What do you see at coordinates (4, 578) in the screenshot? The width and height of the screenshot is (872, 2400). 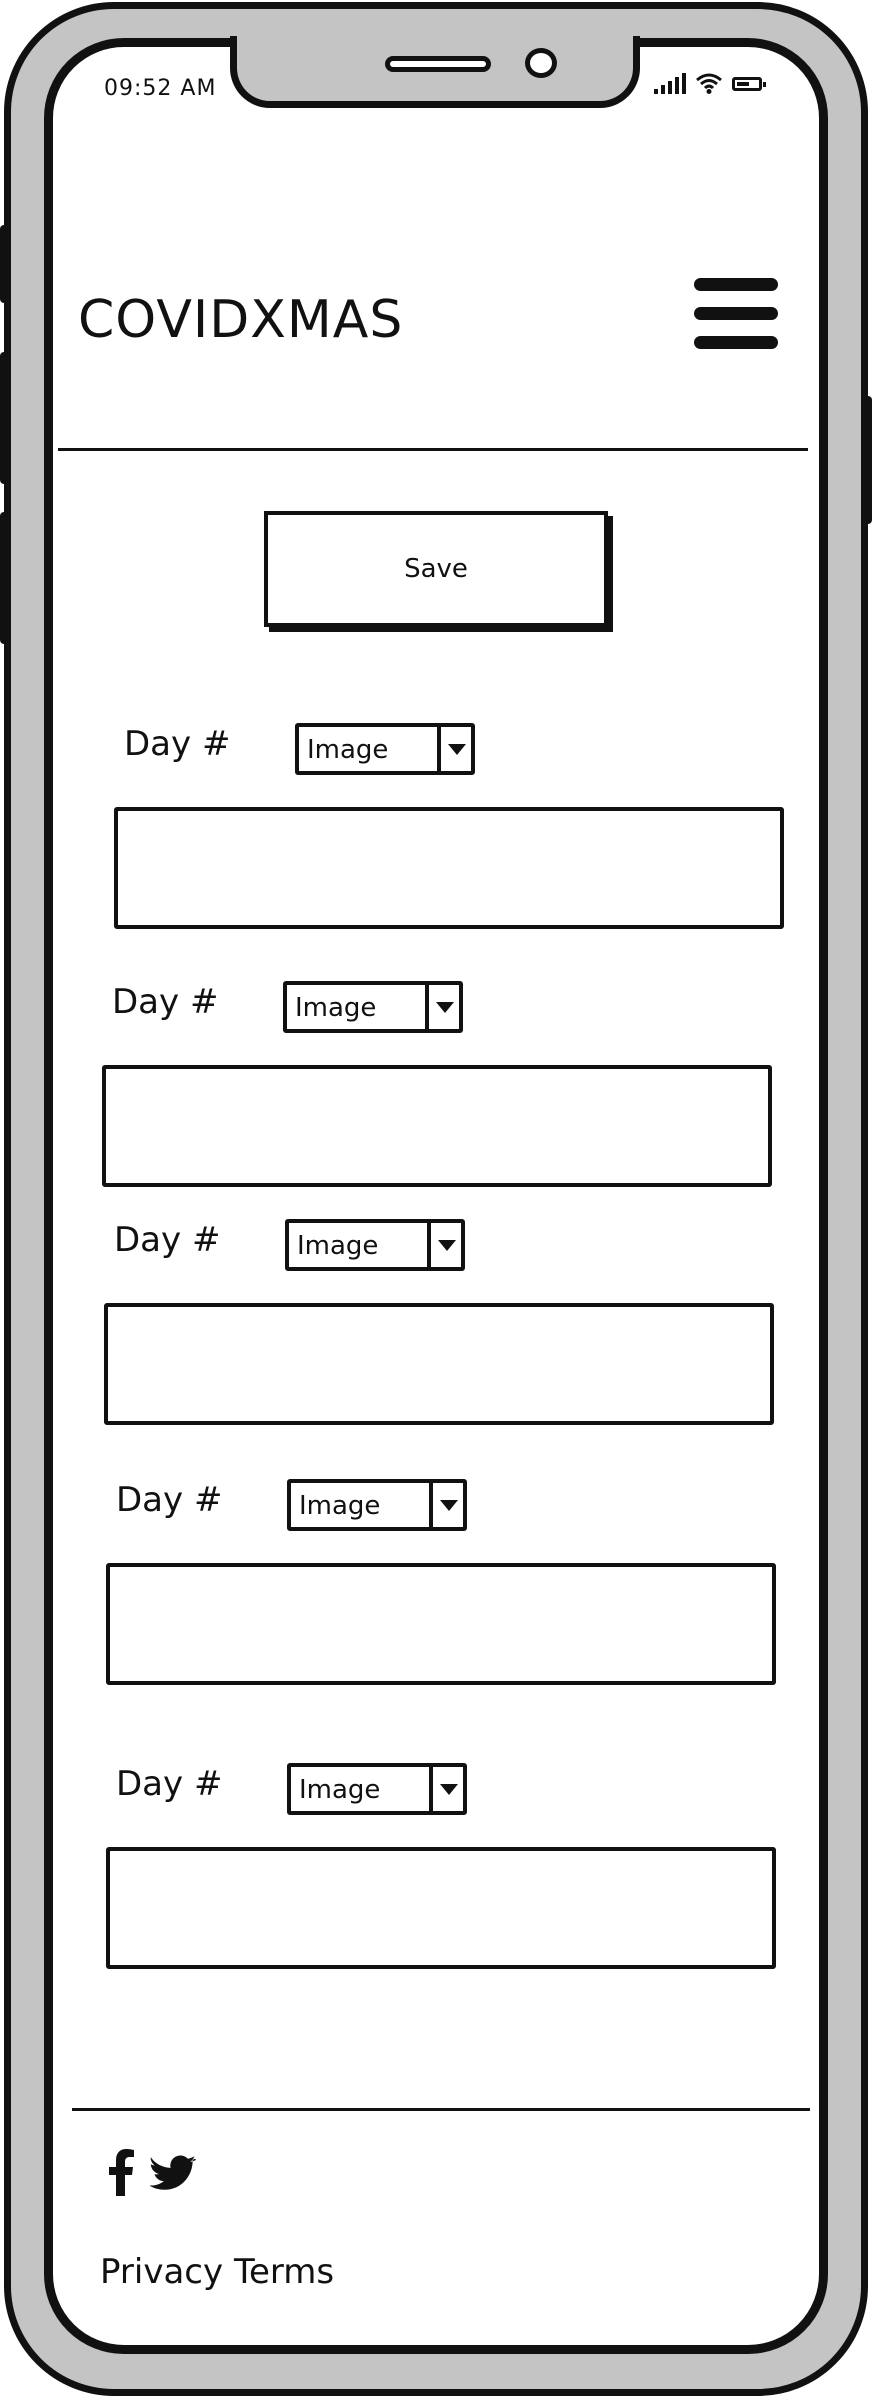 I see `side-button-volume-down` at bounding box center [4, 578].